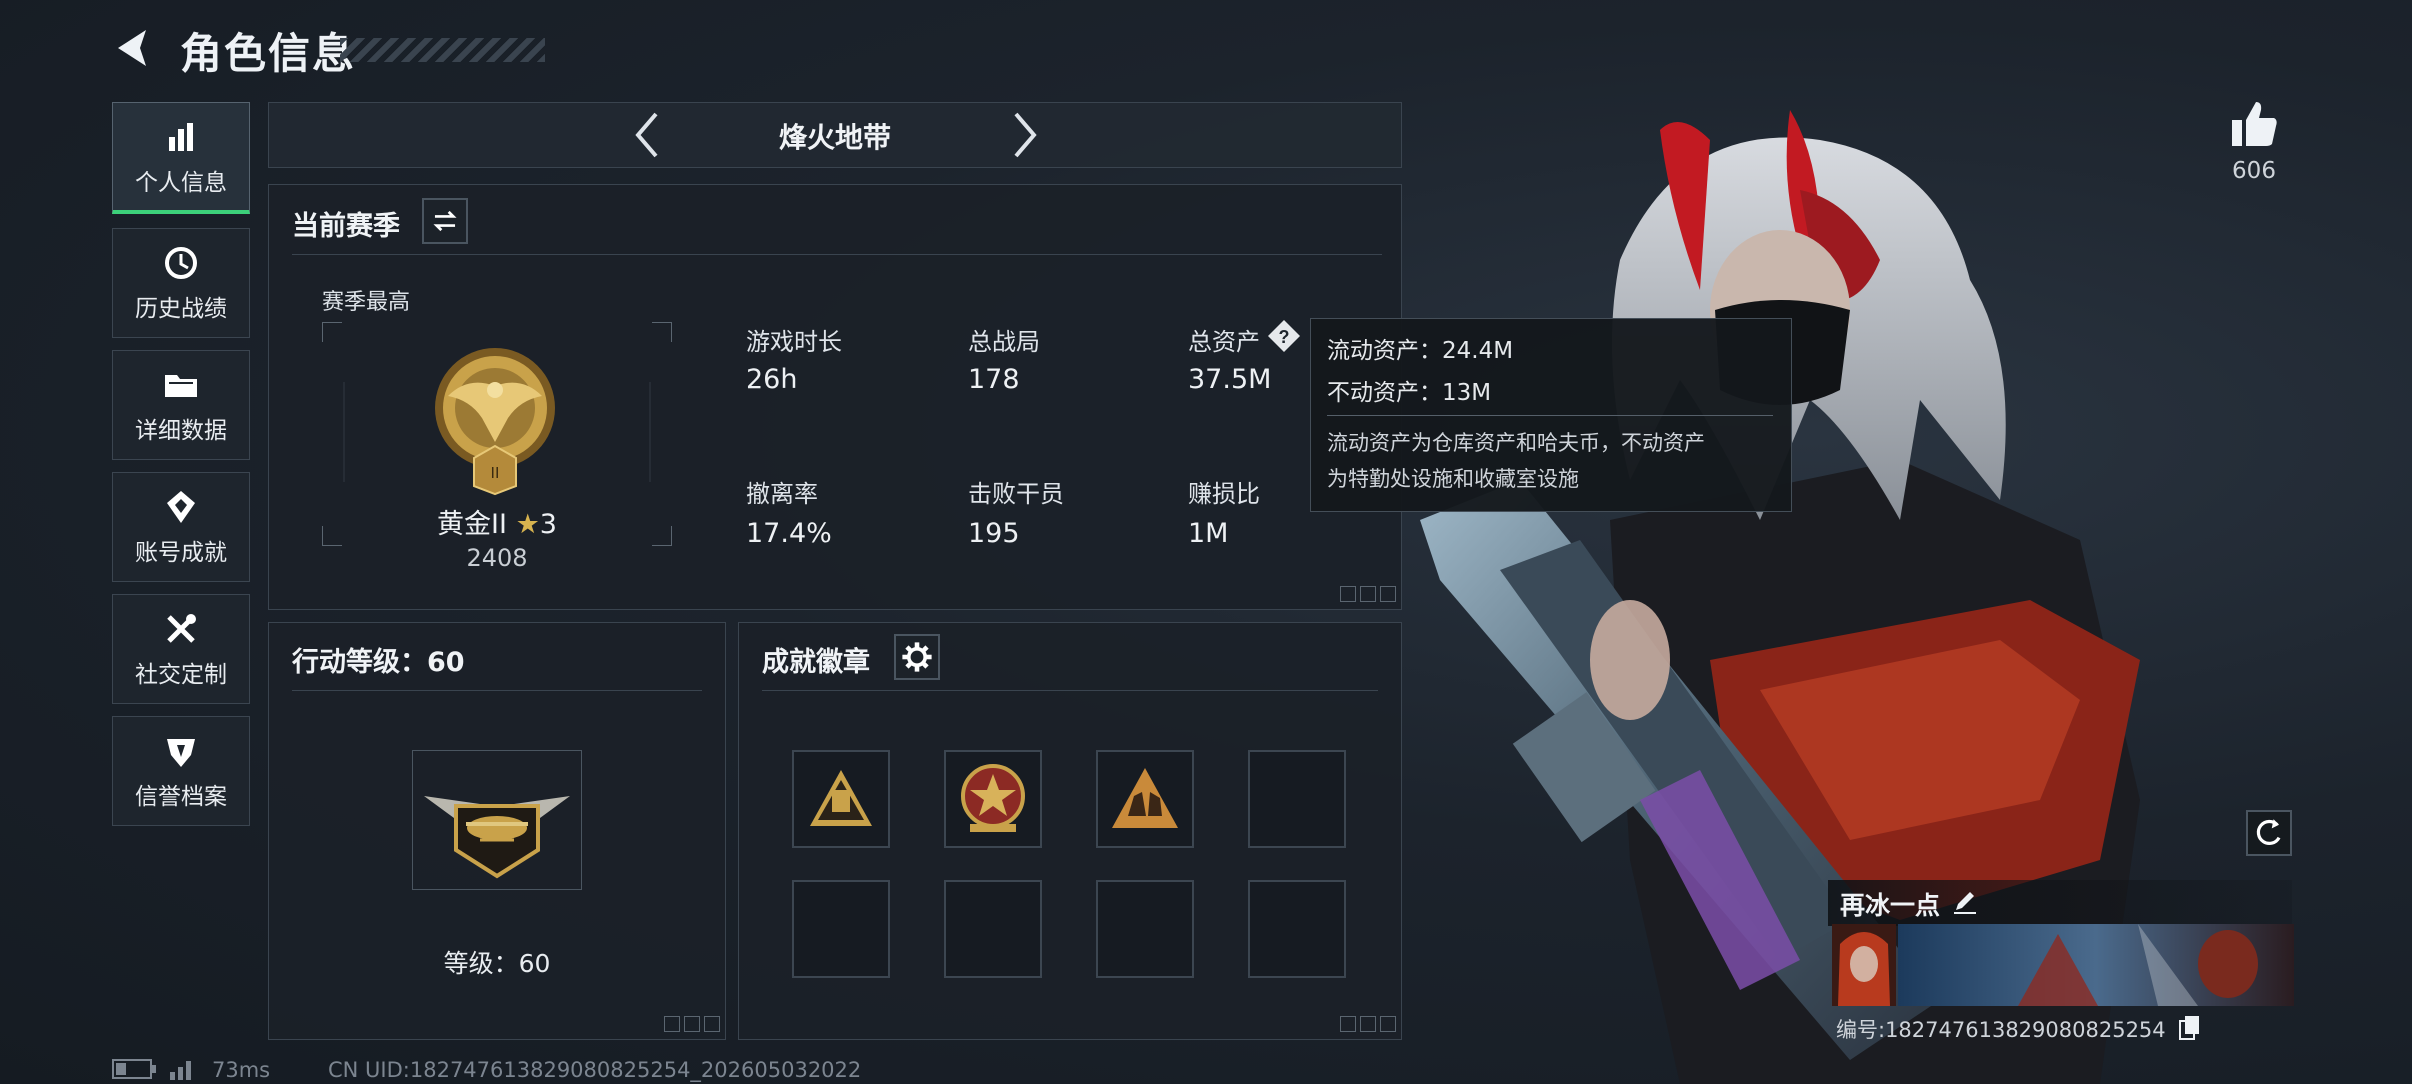 This screenshot has width=2412, height=1084. What do you see at coordinates (789, 533) in the screenshot?
I see `stat-value-extraction-rate: 17.4%` at bounding box center [789, 533].